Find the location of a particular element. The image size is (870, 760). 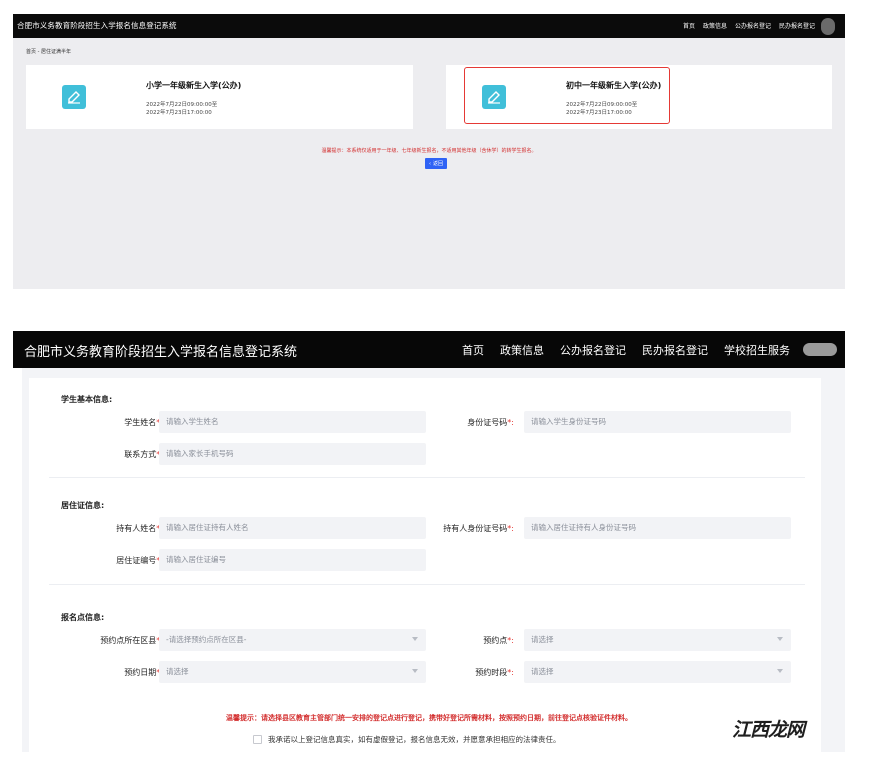

back-button-label: 返回 is located at coordinates (437, 164).